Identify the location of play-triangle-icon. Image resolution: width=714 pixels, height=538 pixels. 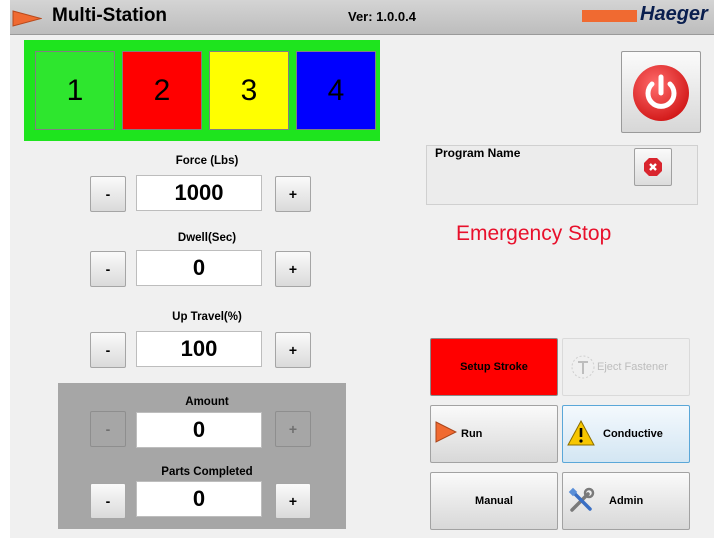
(27, 18).